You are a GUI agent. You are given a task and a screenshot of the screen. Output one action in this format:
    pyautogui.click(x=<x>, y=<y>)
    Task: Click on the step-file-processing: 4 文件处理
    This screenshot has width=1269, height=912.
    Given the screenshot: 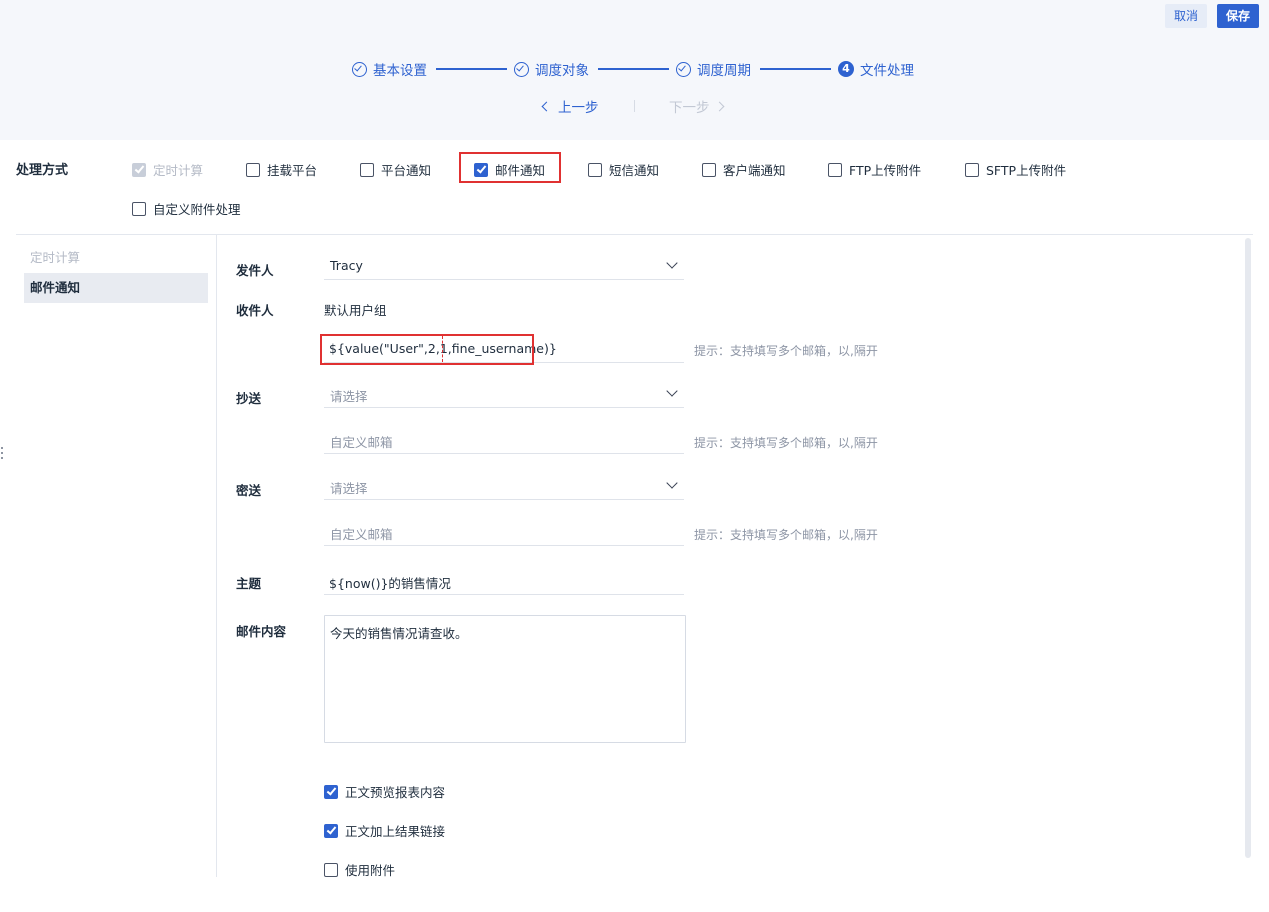 What is the action you would take?
    pyautogui.click(x=876, y=69)
    